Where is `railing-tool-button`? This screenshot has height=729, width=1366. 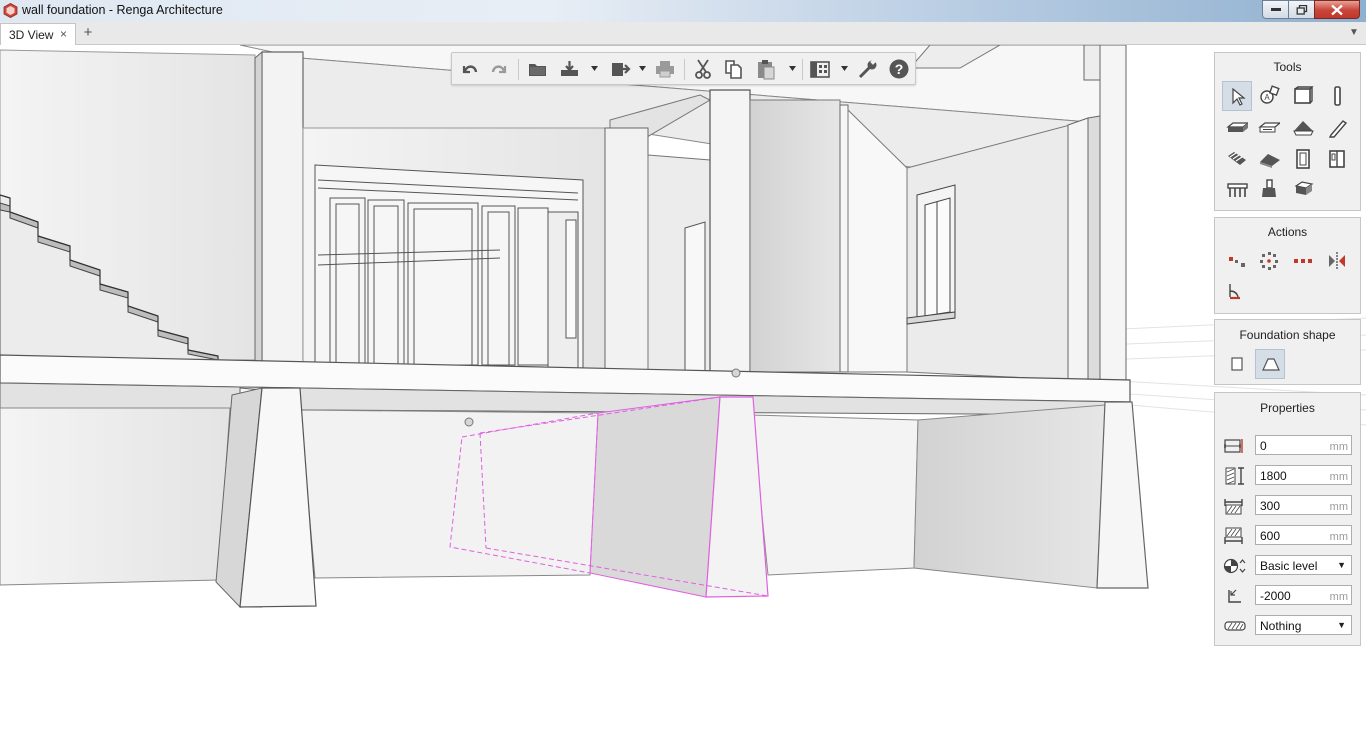
railing-tool-button is located at coordinates (1303, 189).